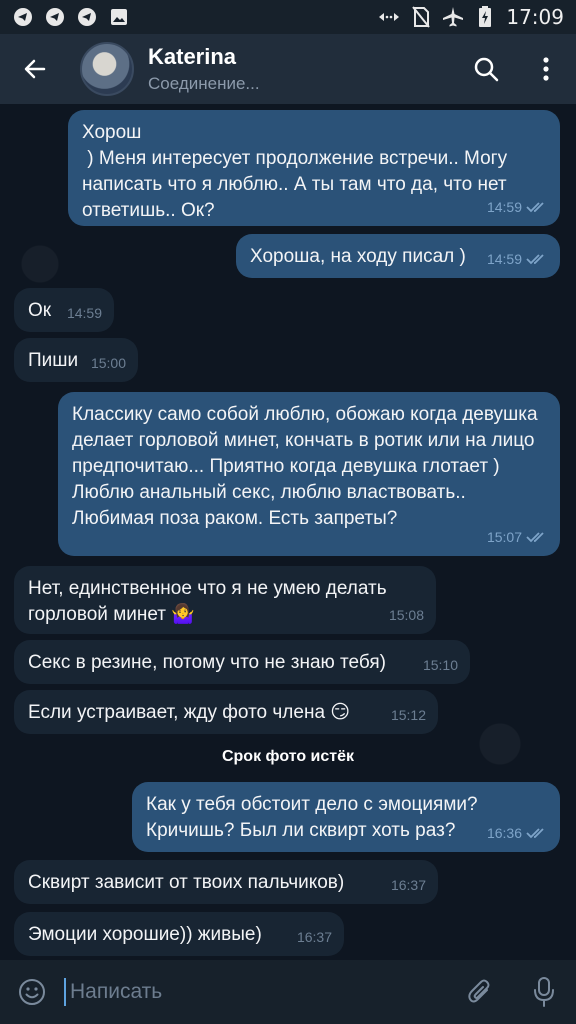  What do you see at coordinates (65, 992) in the screenshot?
I see `text-caret` at bounding box center [65, 992].